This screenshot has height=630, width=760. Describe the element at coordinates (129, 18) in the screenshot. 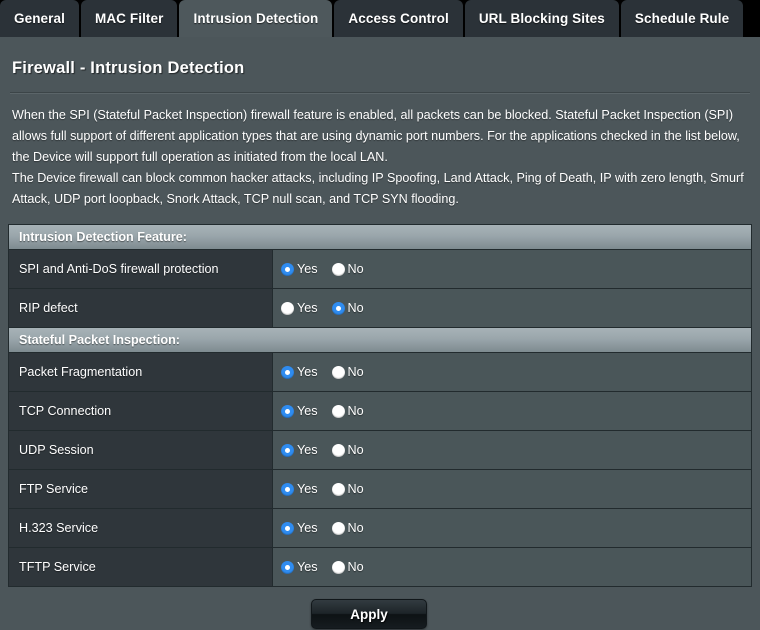

I see `tab-mac-filter: MAC Filter` at that location.